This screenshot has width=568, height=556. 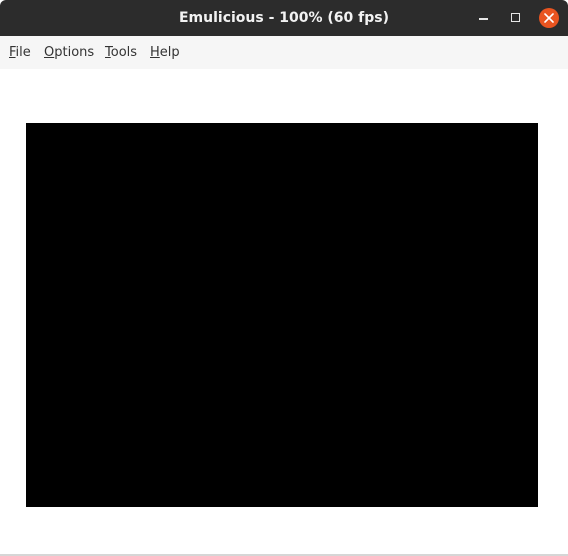 What do you see at coordinates (124, 52) in the screenshot?
I see `menu-tools-label: ools` at bounding box center [124, 52].